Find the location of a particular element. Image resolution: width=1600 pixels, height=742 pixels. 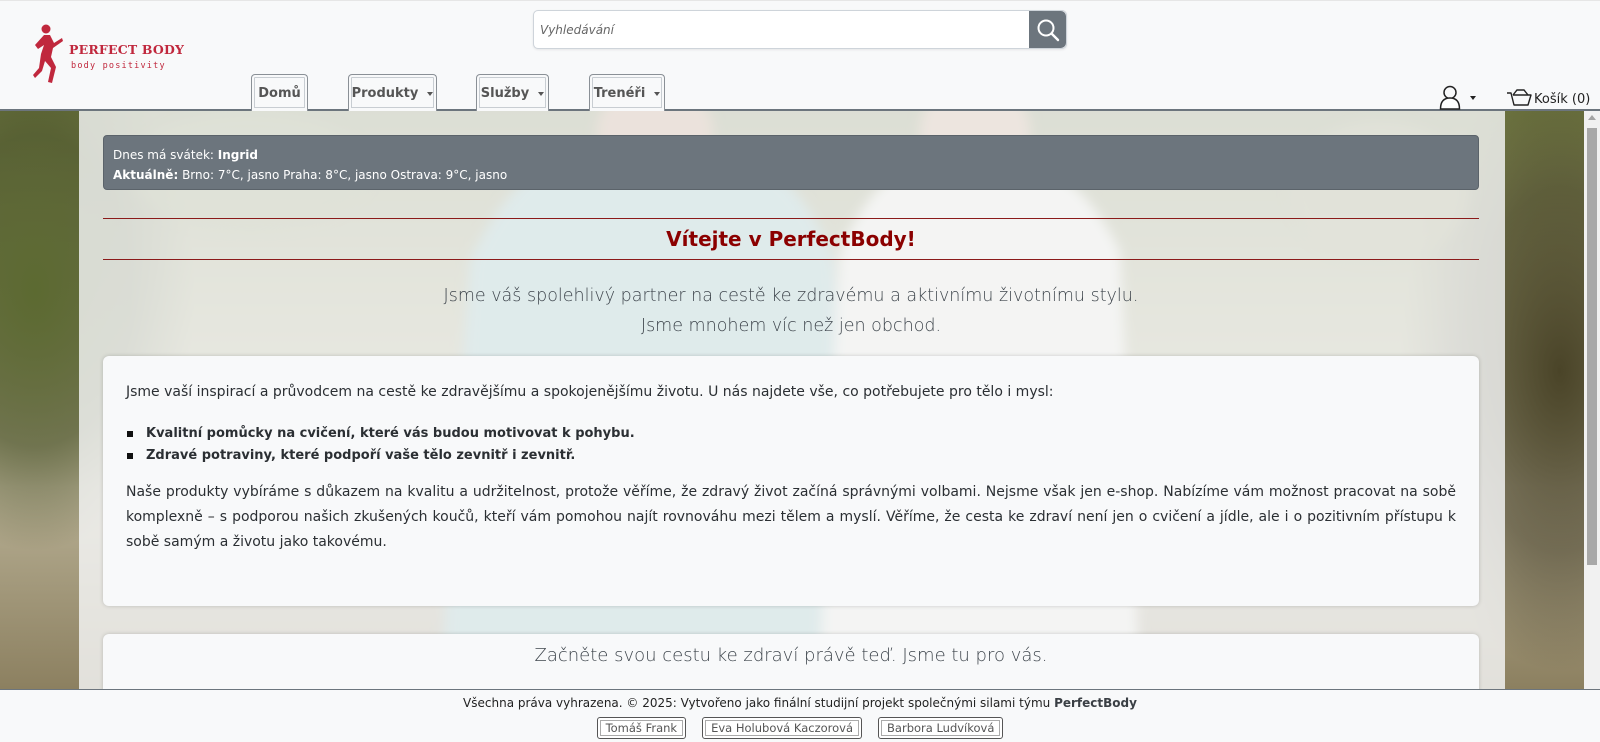

team-name: PerfectBody is located at coordinates (1095, 703).